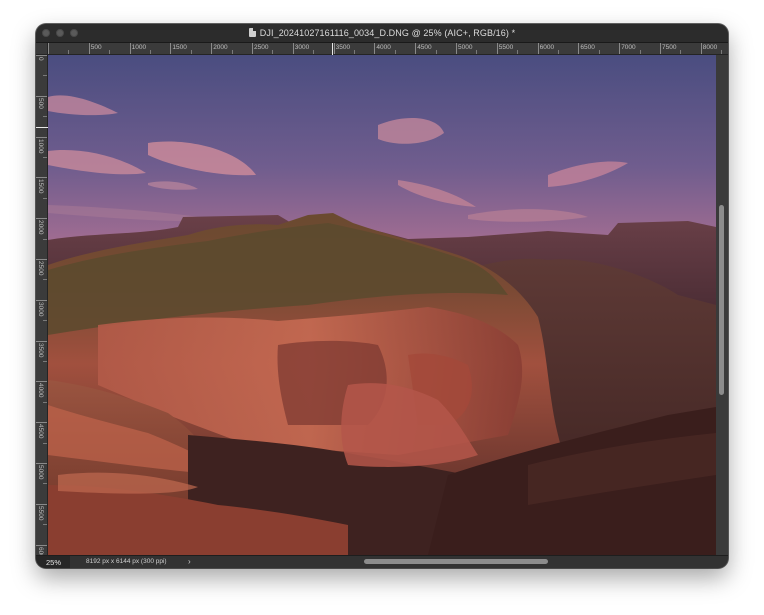 This screenshot has height=615, width=764. What do you see at coordinates (40, 431) in the screenshot?
I see `vertical-ruler-label: 4500` at bounding box center [40, 431].